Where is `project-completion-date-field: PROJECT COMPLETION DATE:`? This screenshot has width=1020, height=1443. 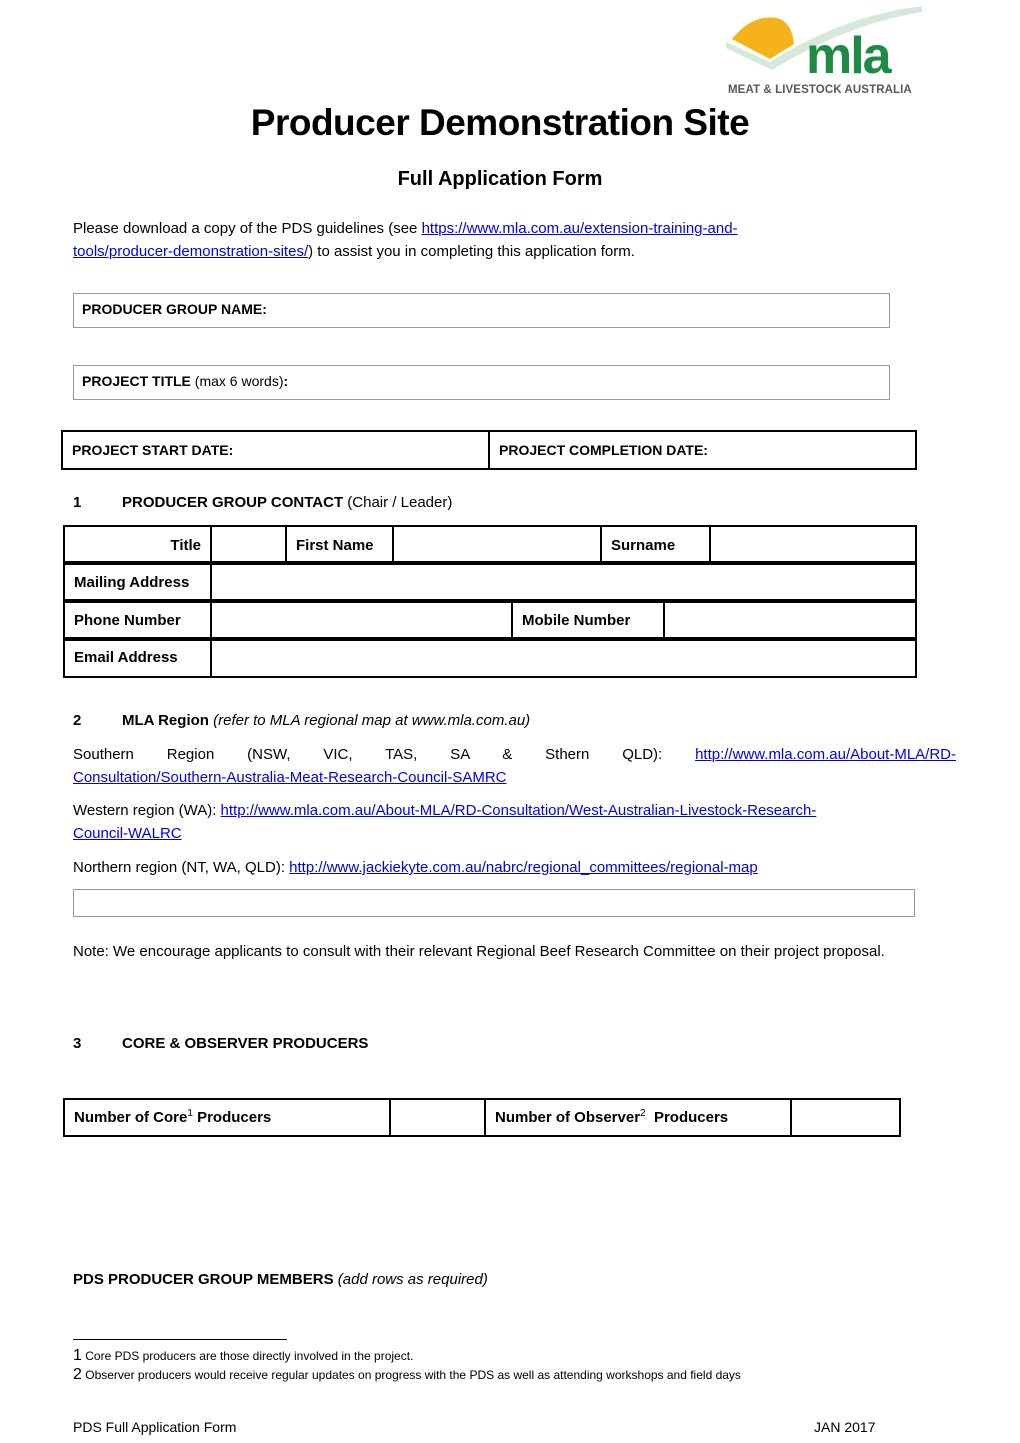
project-completion-date-field: PROJECT COMPLETION DATE: is located at coordinates (702, 450).